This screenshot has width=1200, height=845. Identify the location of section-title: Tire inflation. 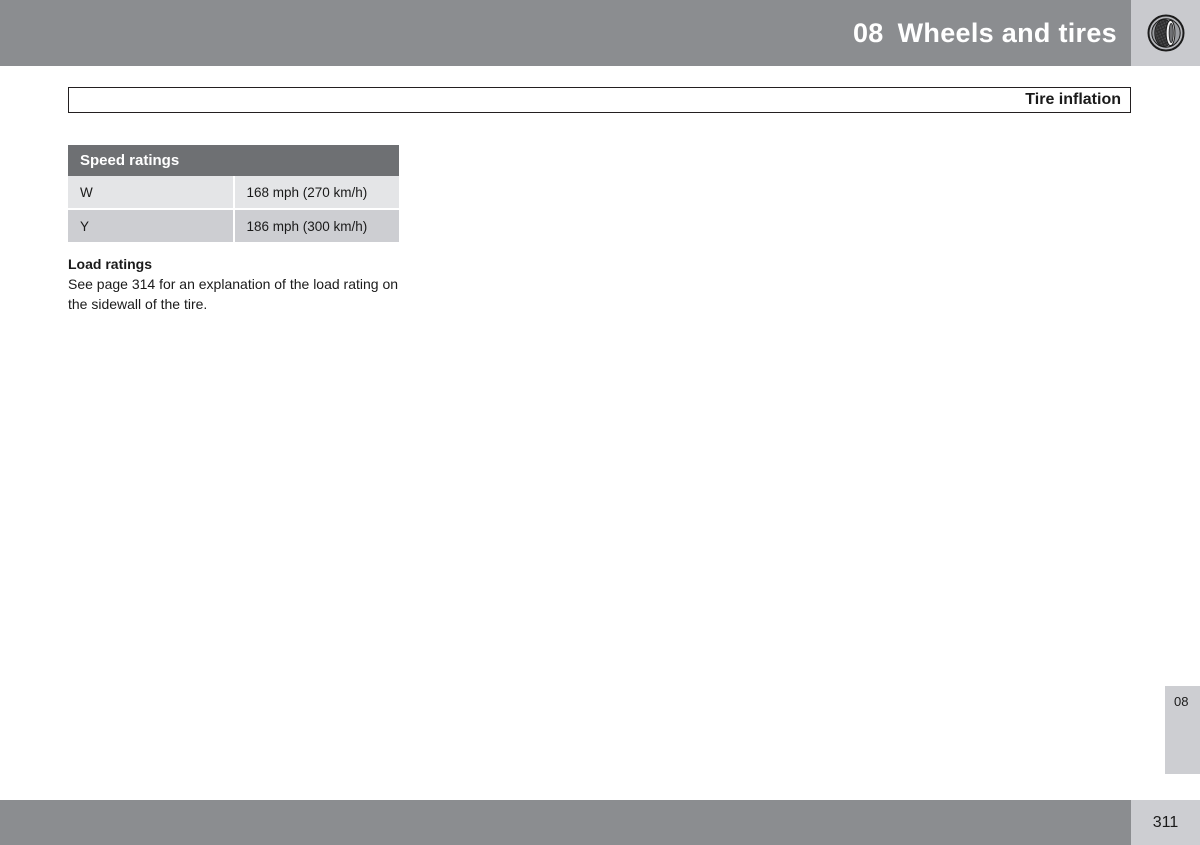
(1073, 99).